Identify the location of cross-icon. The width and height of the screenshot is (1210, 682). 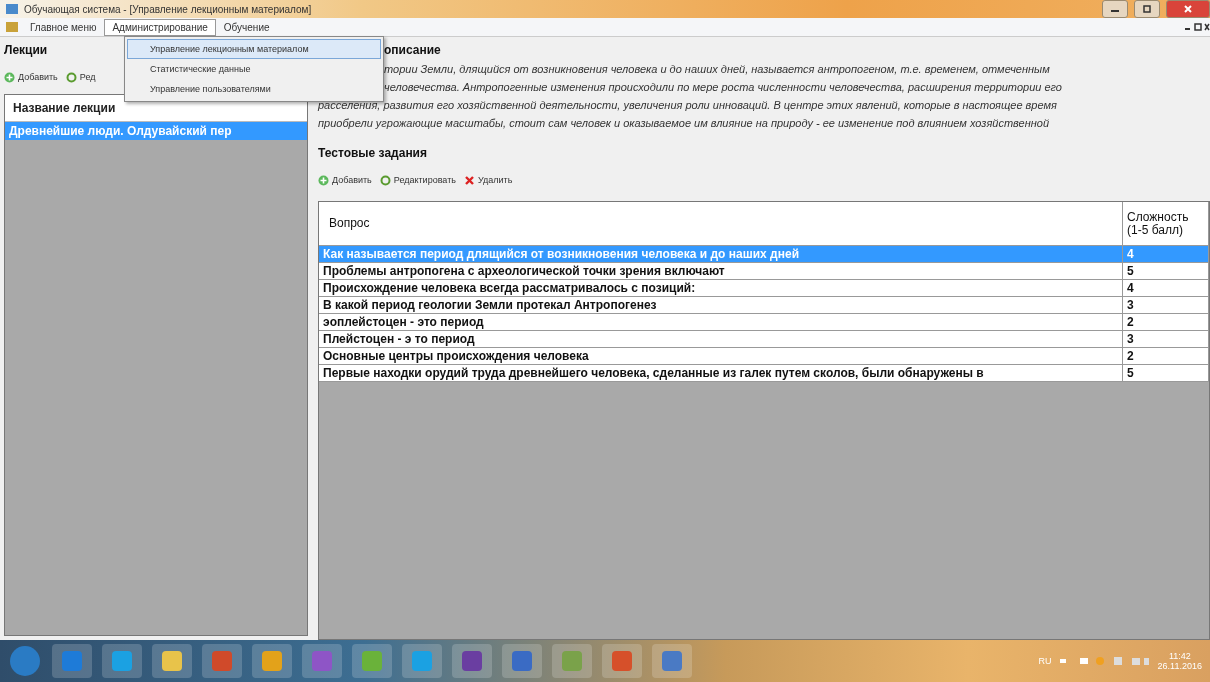
(469, 180).